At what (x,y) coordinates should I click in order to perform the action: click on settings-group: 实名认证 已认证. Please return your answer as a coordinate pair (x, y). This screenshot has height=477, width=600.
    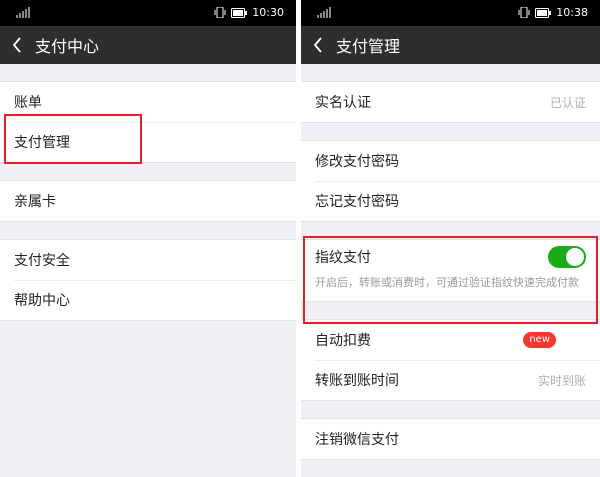
    Looking at the image, I should click on (450, 102).